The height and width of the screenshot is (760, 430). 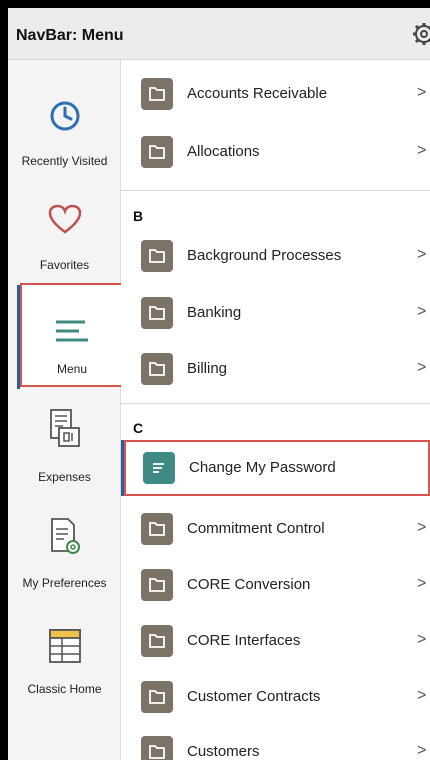 I want to click on navbar-header: NavBar: Menu, so click(x=219, y=34).